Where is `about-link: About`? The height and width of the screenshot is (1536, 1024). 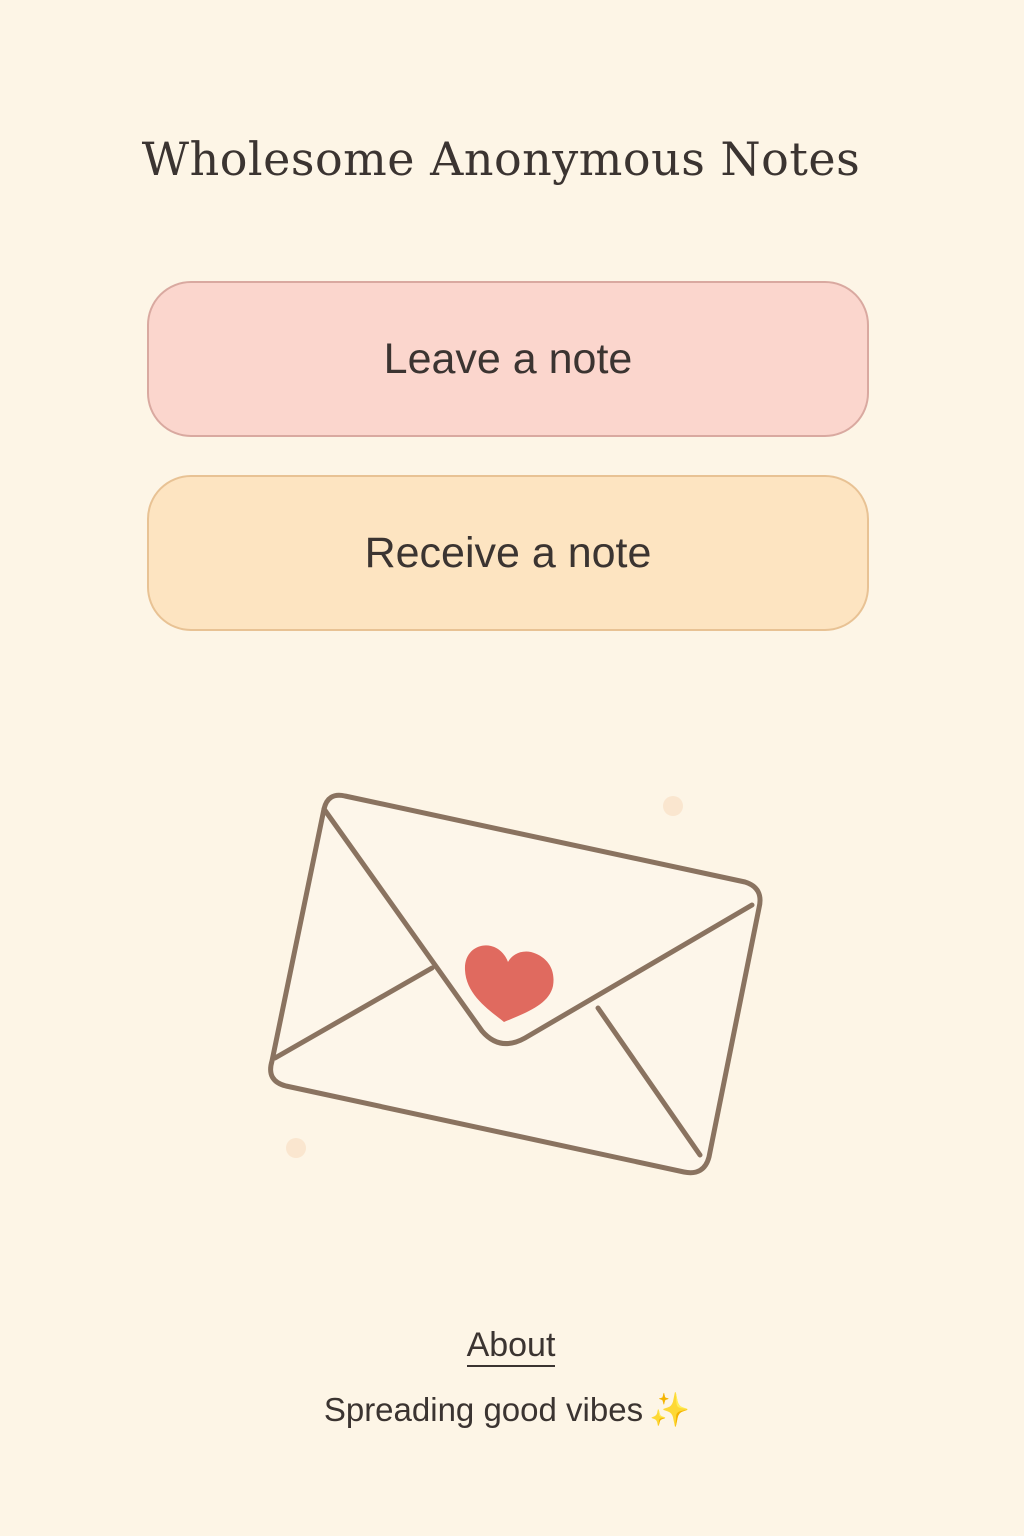
about-link: About is located at coordinates (511, 1346).